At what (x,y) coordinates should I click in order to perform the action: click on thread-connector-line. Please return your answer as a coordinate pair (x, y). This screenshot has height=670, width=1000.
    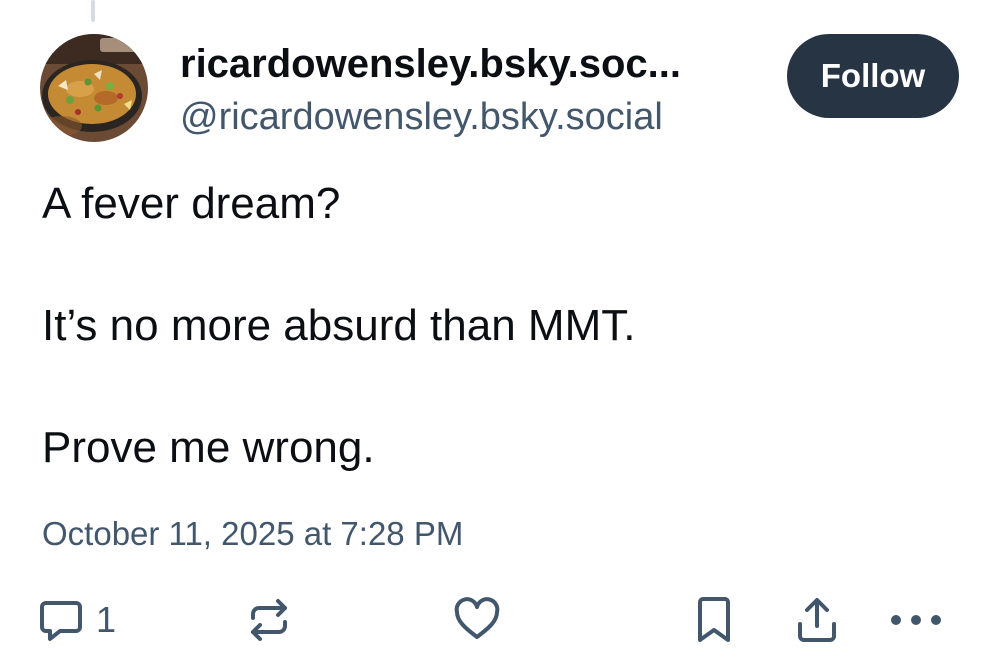
    Looking at the image, I should click on (93, 11).